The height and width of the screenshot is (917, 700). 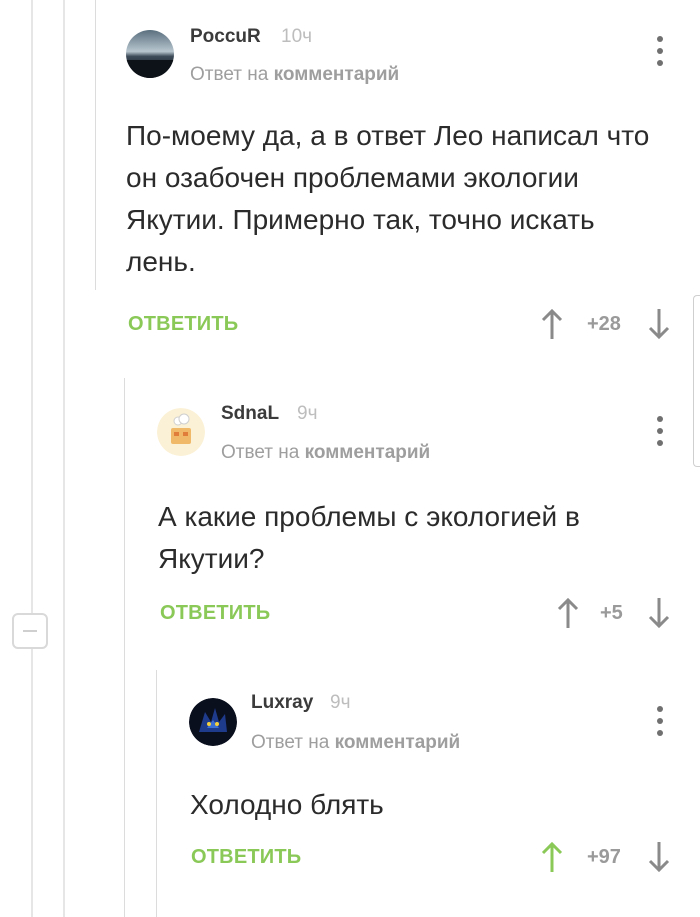 I want to click on username: PoccuR, so click(x=225, y=37).